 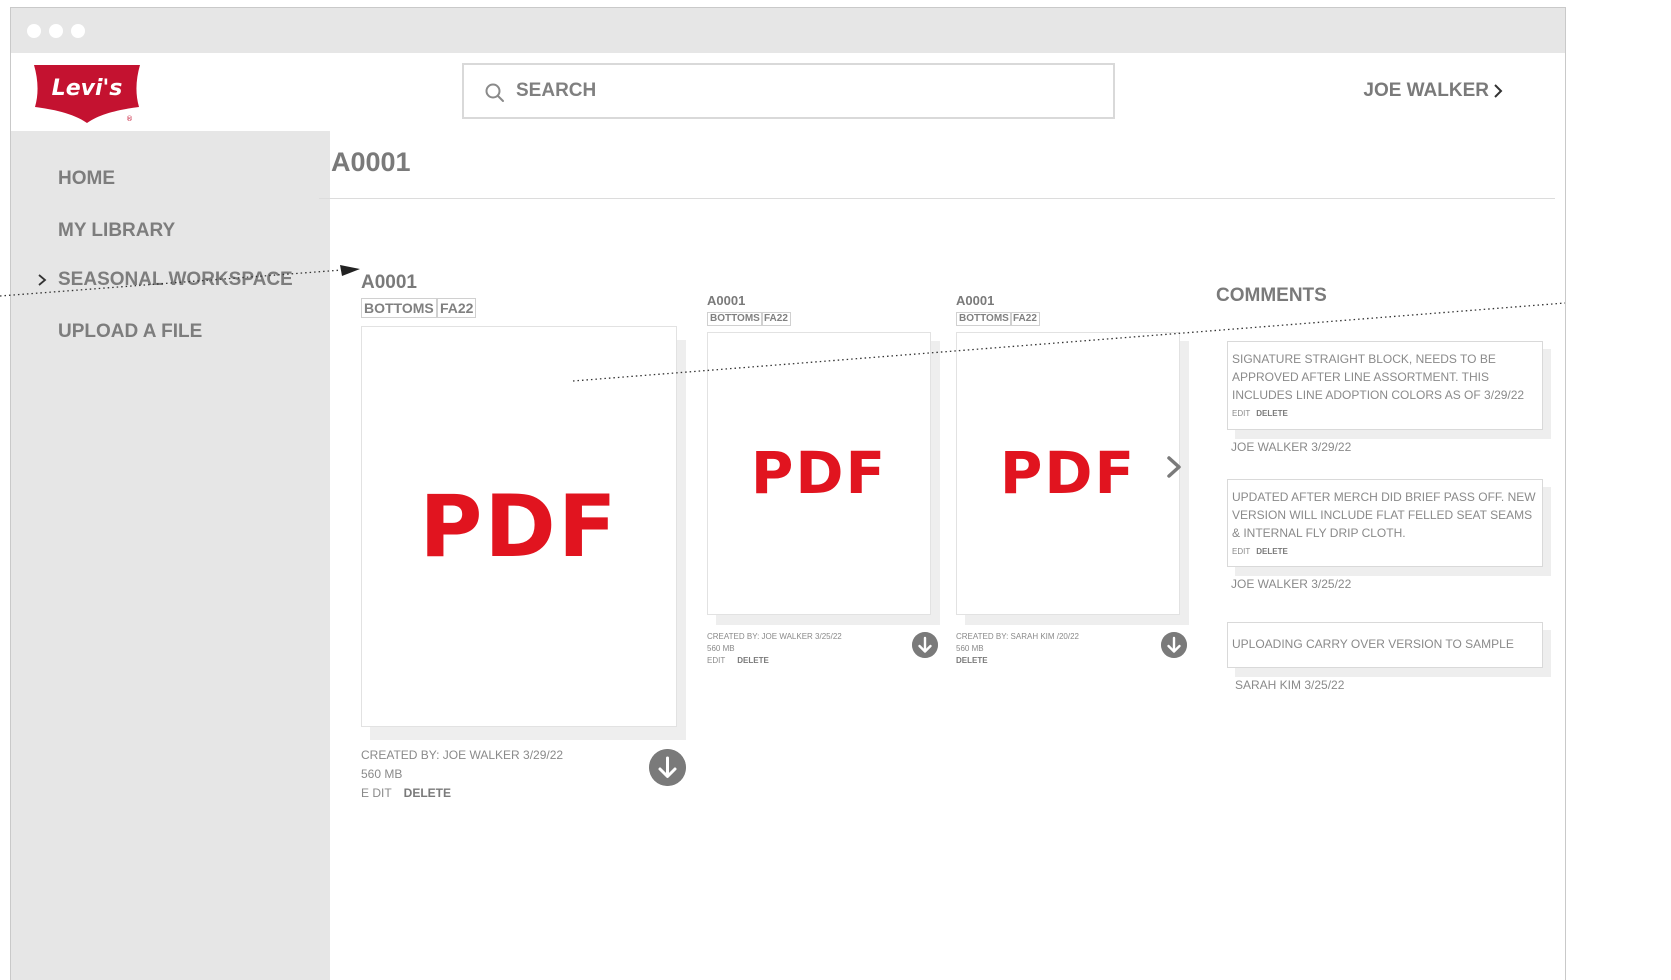 I want to click on levis-logo: Levi's ®, so click(x=87, y=94).